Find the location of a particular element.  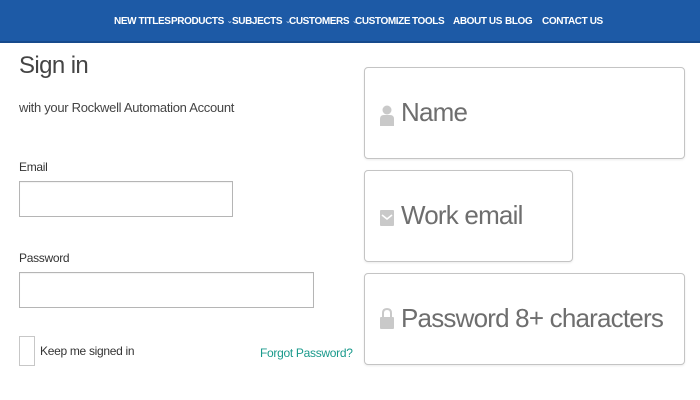

nav-item-label: TOOLS is located at coordinates (428, 21).